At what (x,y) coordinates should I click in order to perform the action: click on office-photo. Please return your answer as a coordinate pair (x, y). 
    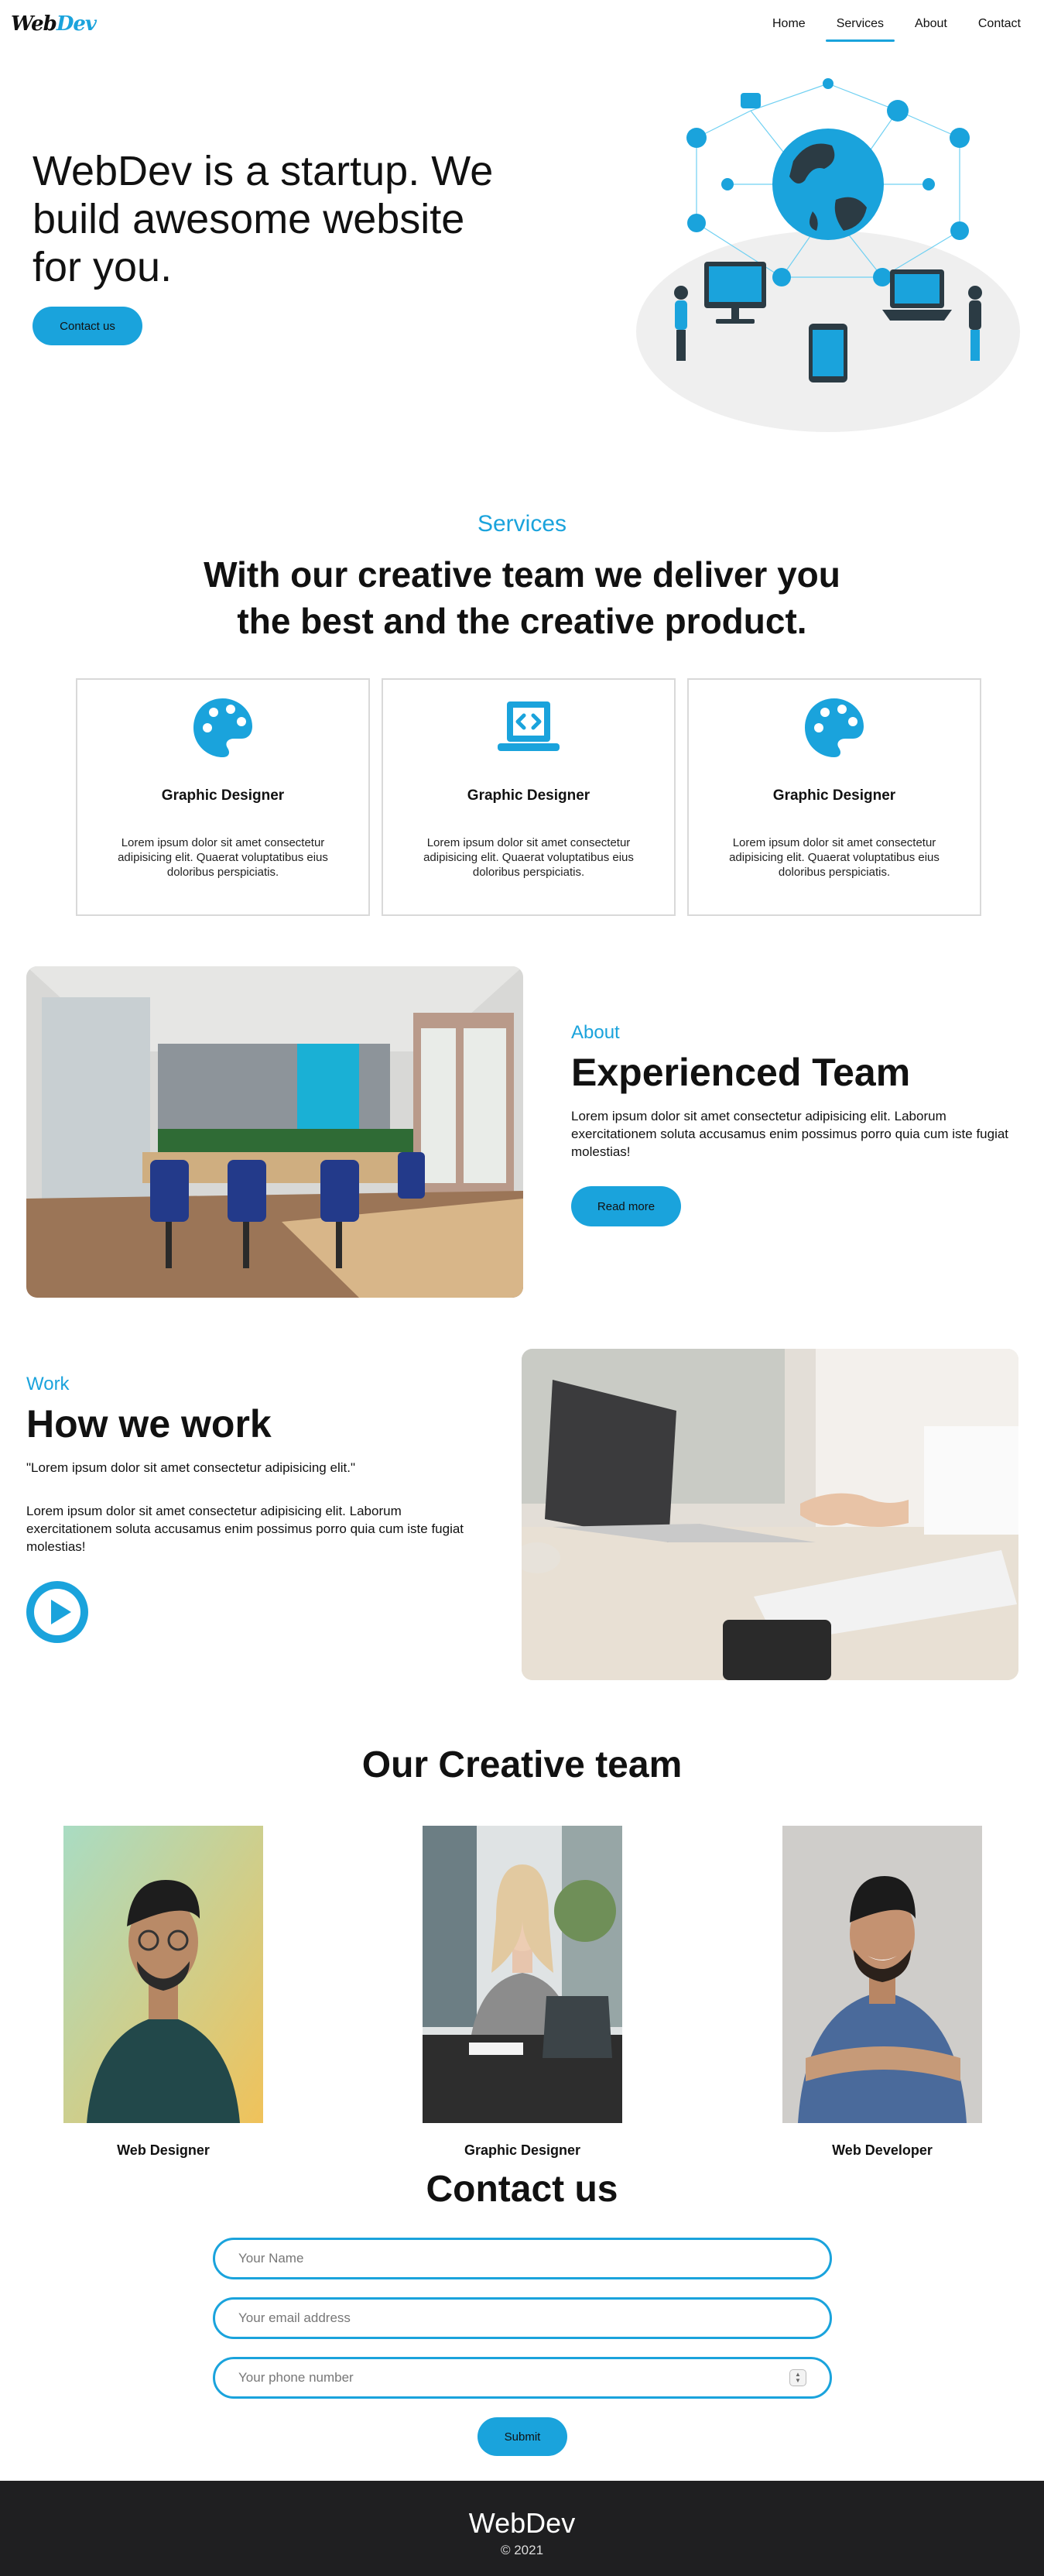
    Looking at the image, I should click on (274, 1132).